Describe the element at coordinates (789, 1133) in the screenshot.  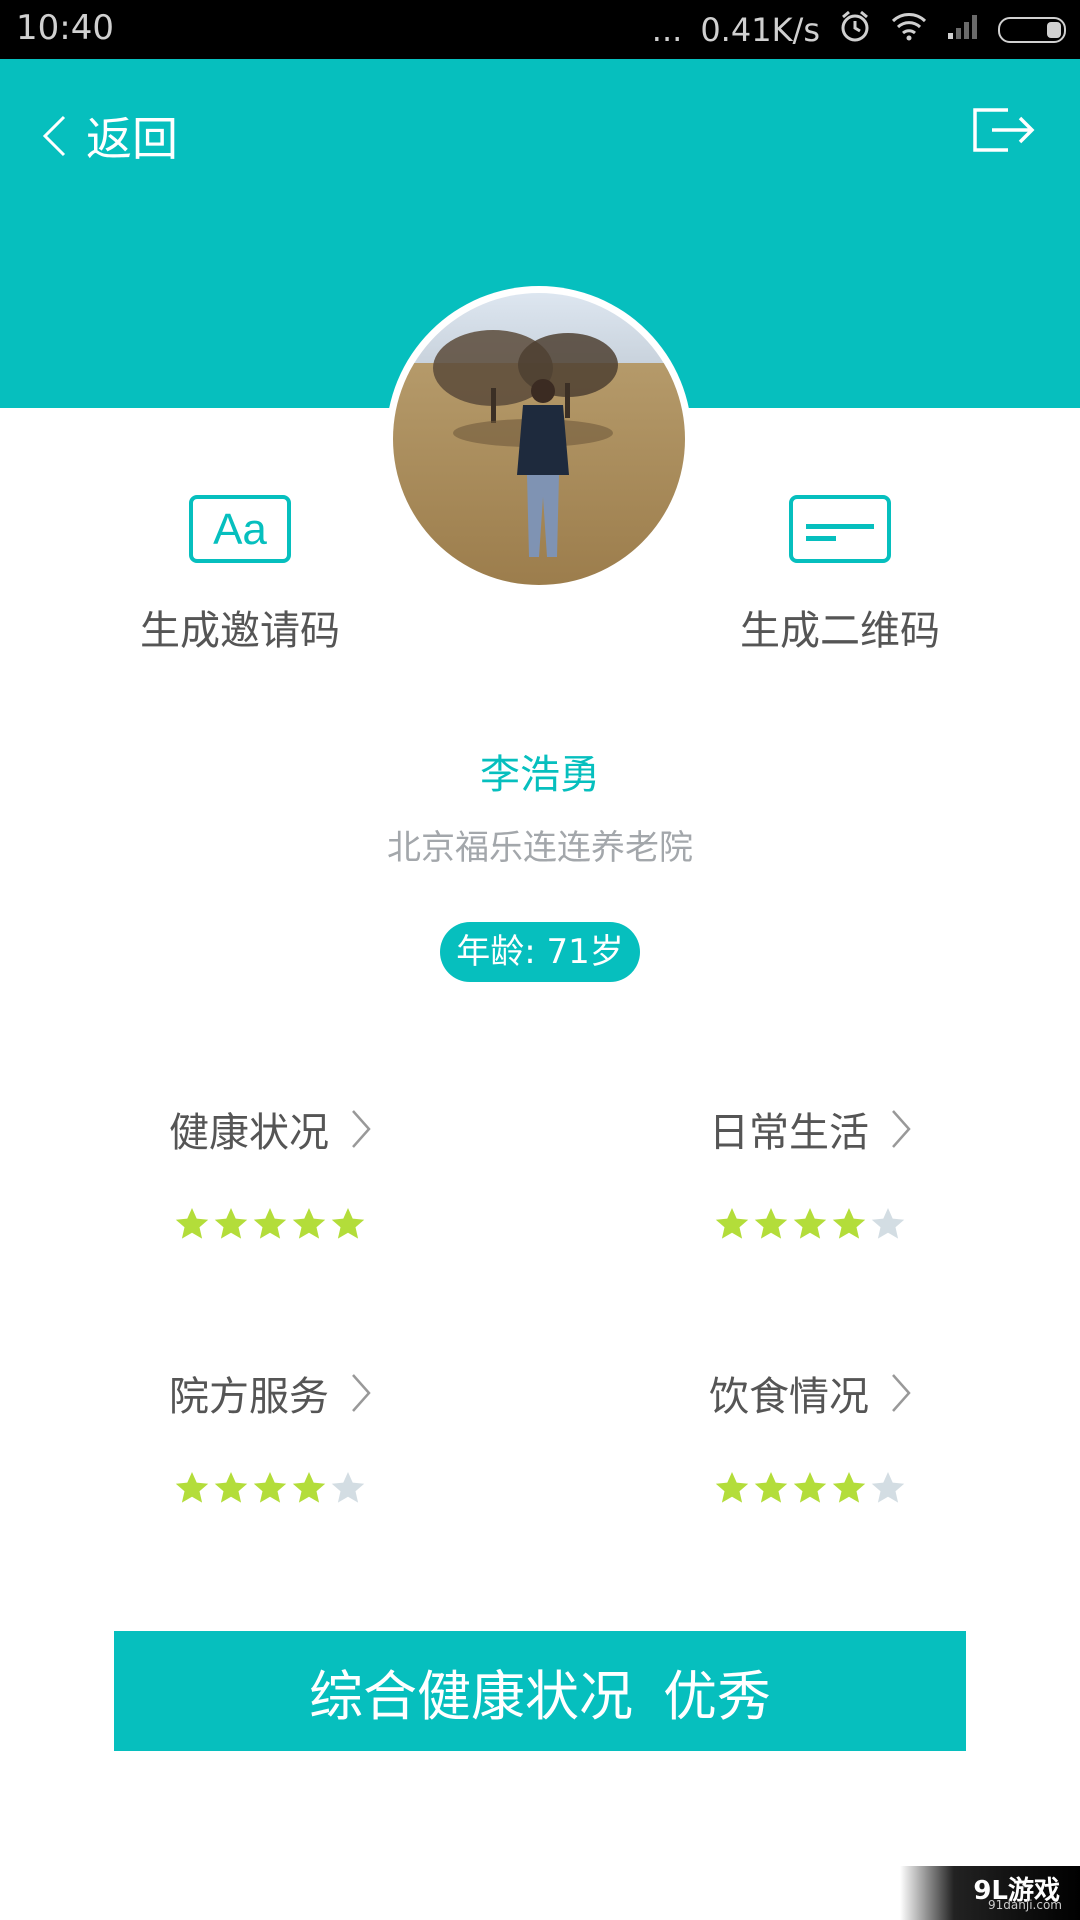
I see `metric-label: 日常生活` at that location.